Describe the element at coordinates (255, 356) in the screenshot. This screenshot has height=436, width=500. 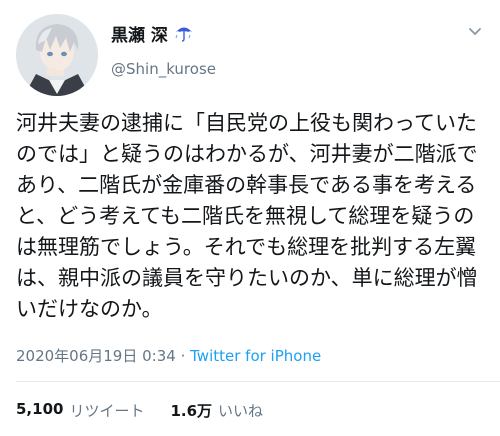
I see `tweet-source-link: Twitter for iPhone` at that location.